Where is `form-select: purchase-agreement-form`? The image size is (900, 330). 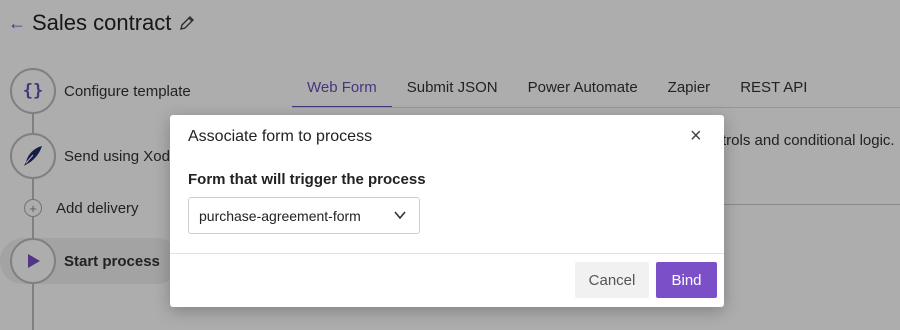
form-select: purchase-agreement-form is located at coordinates (304, 215).